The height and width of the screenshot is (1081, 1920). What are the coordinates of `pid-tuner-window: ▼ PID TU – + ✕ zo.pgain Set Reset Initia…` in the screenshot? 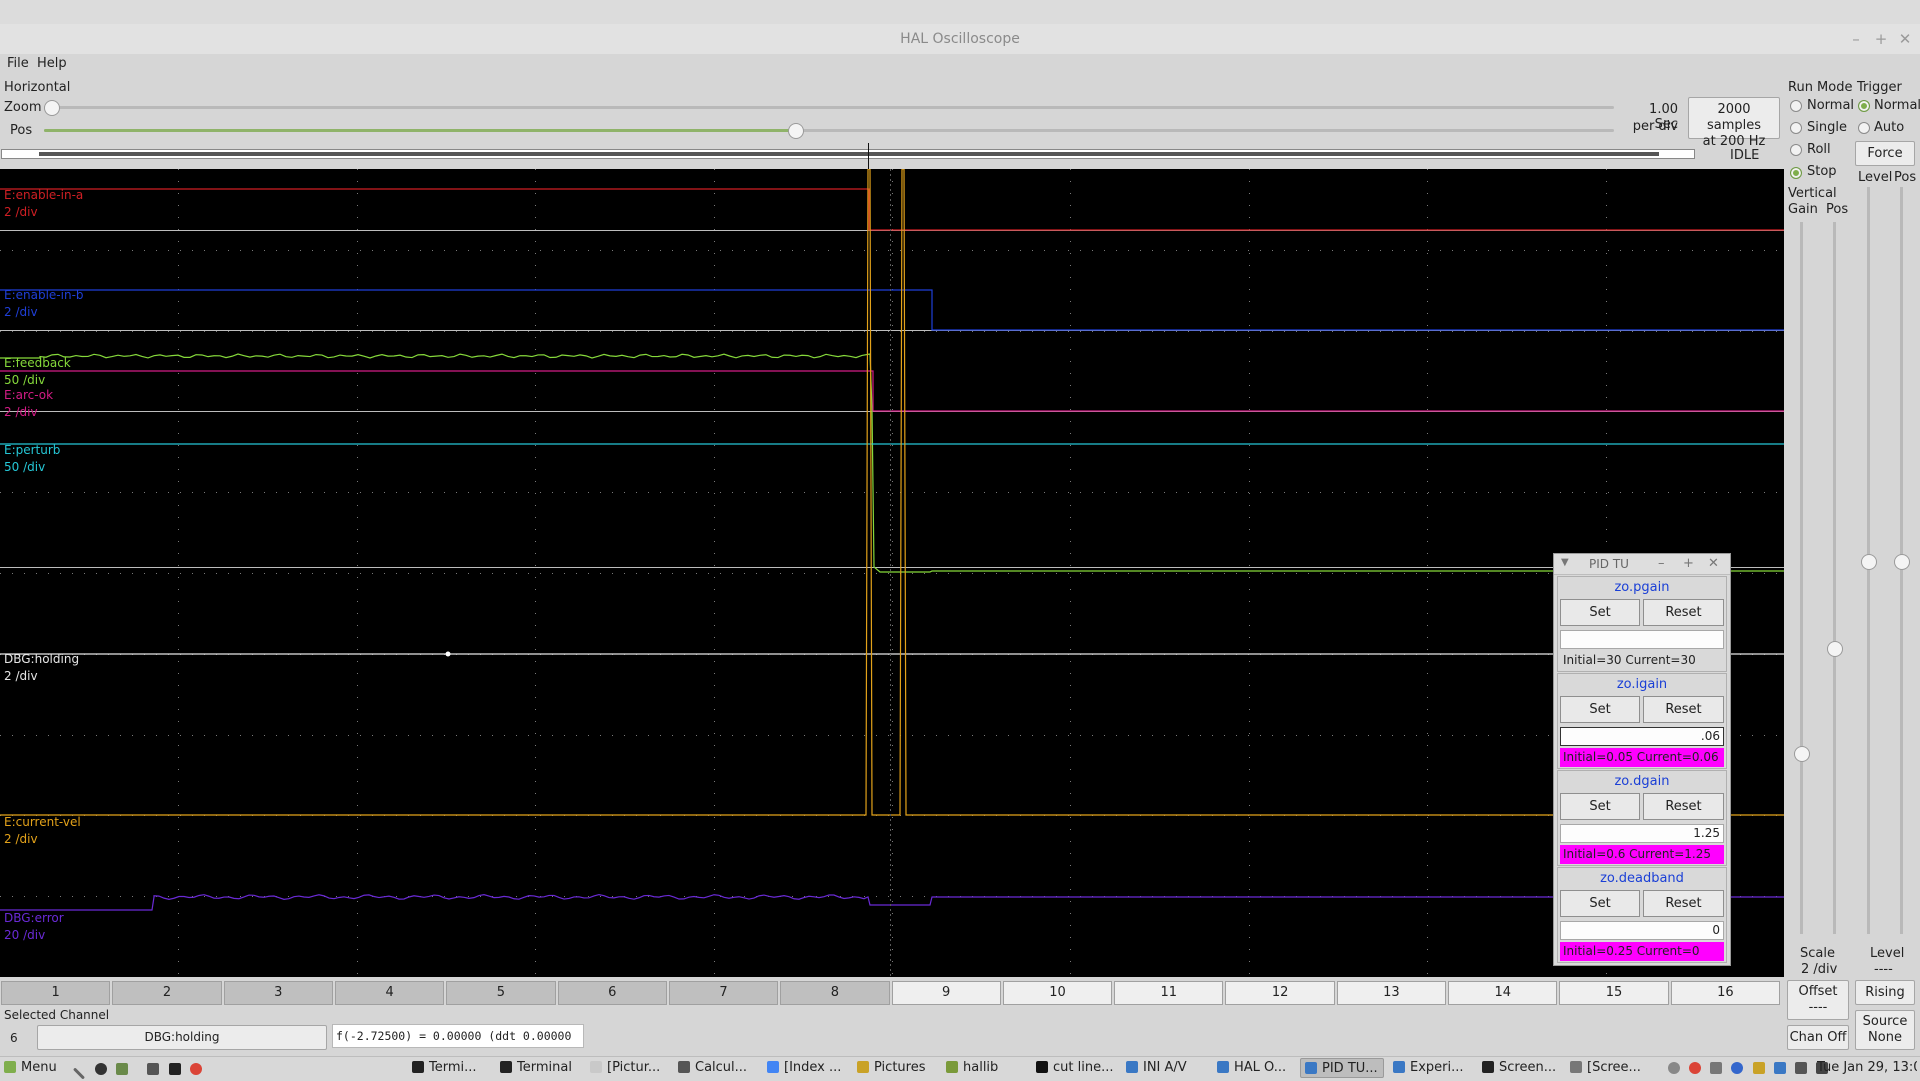 It's located at (1642, 759).